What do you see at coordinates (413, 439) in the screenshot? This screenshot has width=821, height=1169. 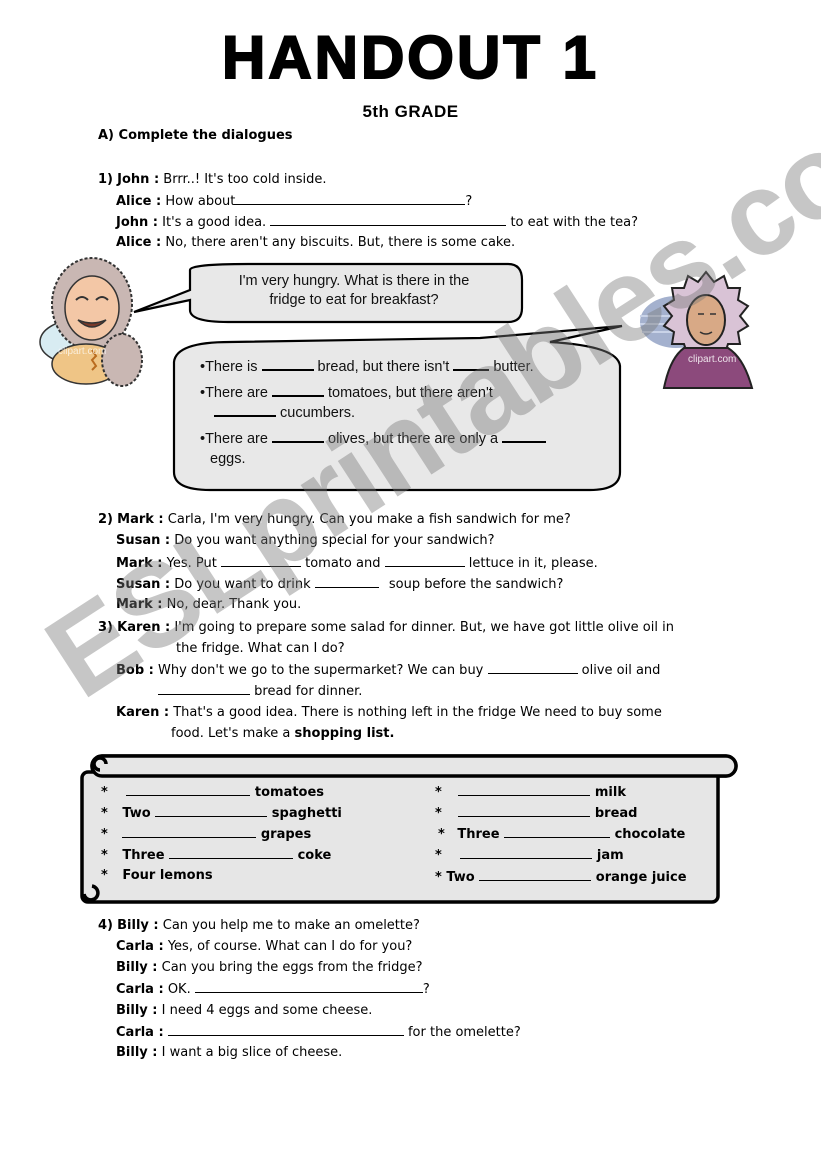 I see `bubble-text: olives, but there are only a` at bounding box center [413, 439].